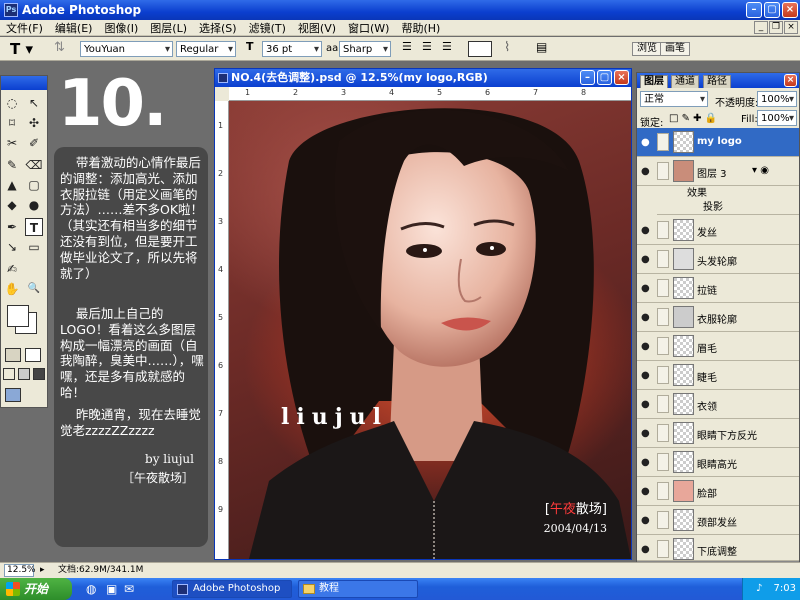 The width and height of the screenshot is (800, 600). What do you see at coordinates (452, 48) in the screenshot?
I see `align-right-icon: ☰` at bounding box center [452, 48].